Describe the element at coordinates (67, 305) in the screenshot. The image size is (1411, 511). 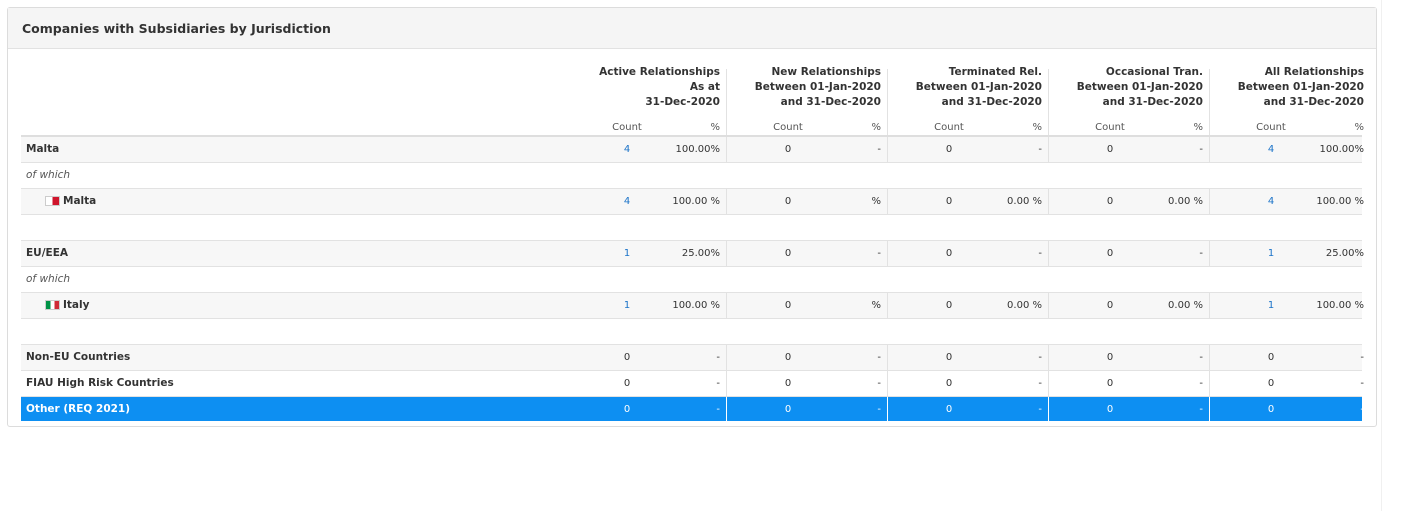
I see `country-label: Italy` at that location.